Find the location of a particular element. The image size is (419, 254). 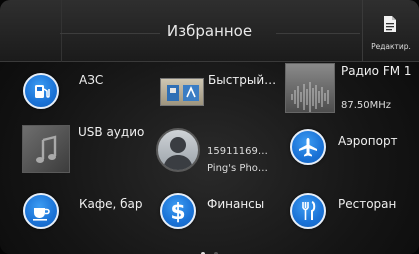

gas-station-shortcut-icon is located at coordinates (182, 92).